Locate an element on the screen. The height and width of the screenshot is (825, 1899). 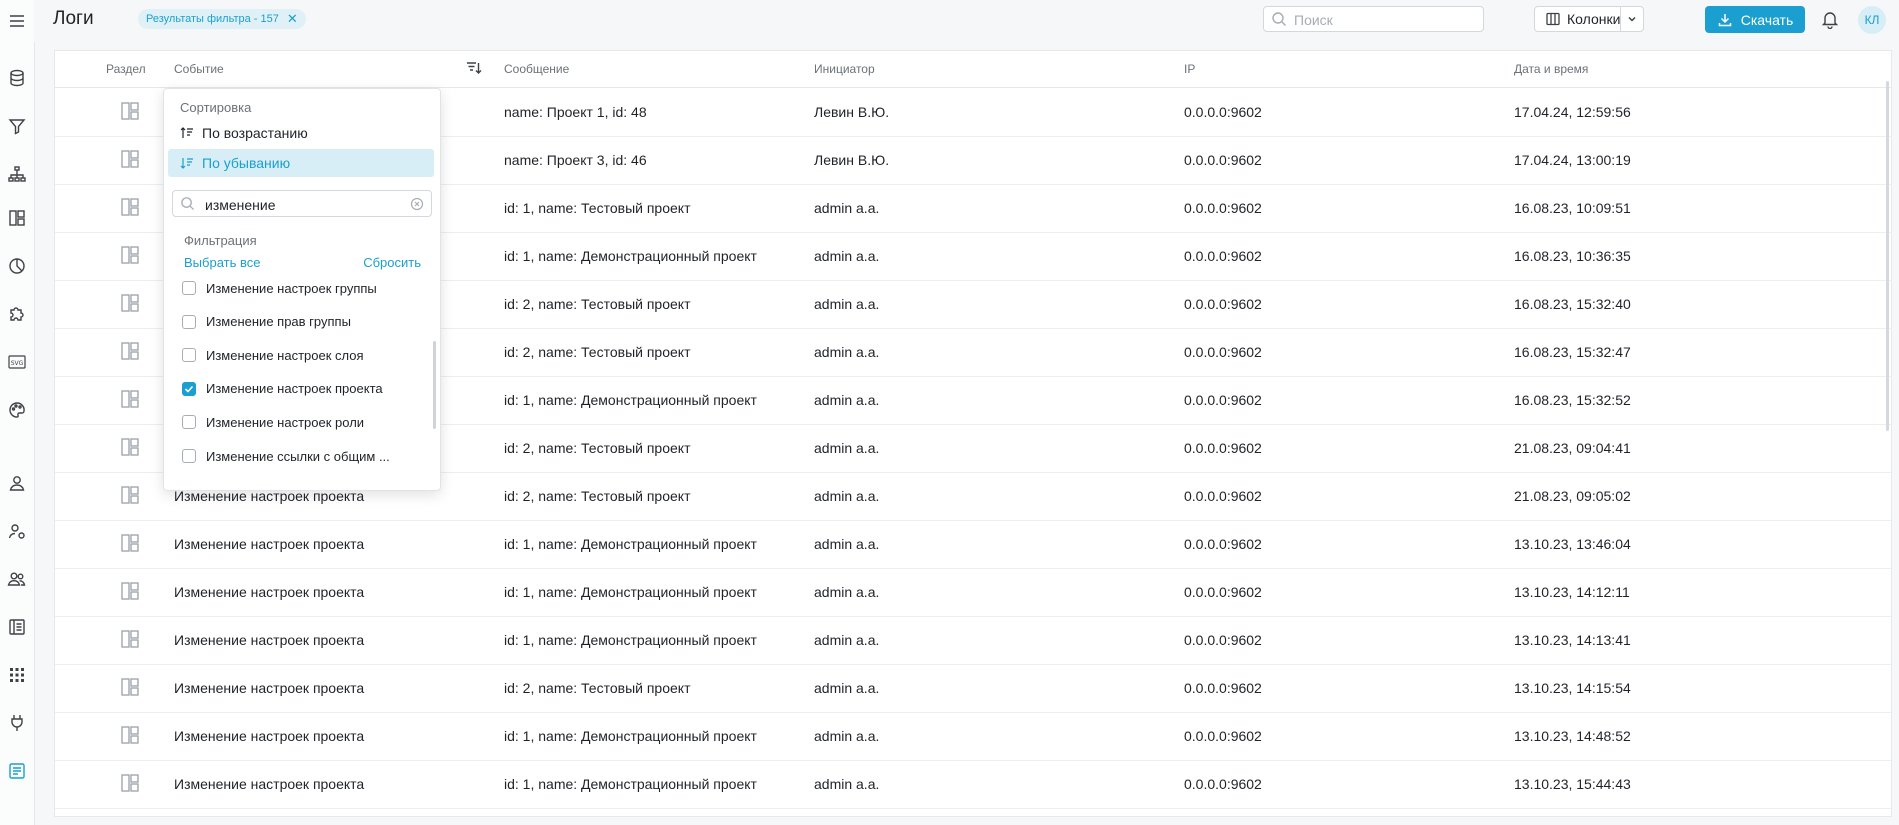
select-all-link: Выбрать все is located at coordinates (222, 262).